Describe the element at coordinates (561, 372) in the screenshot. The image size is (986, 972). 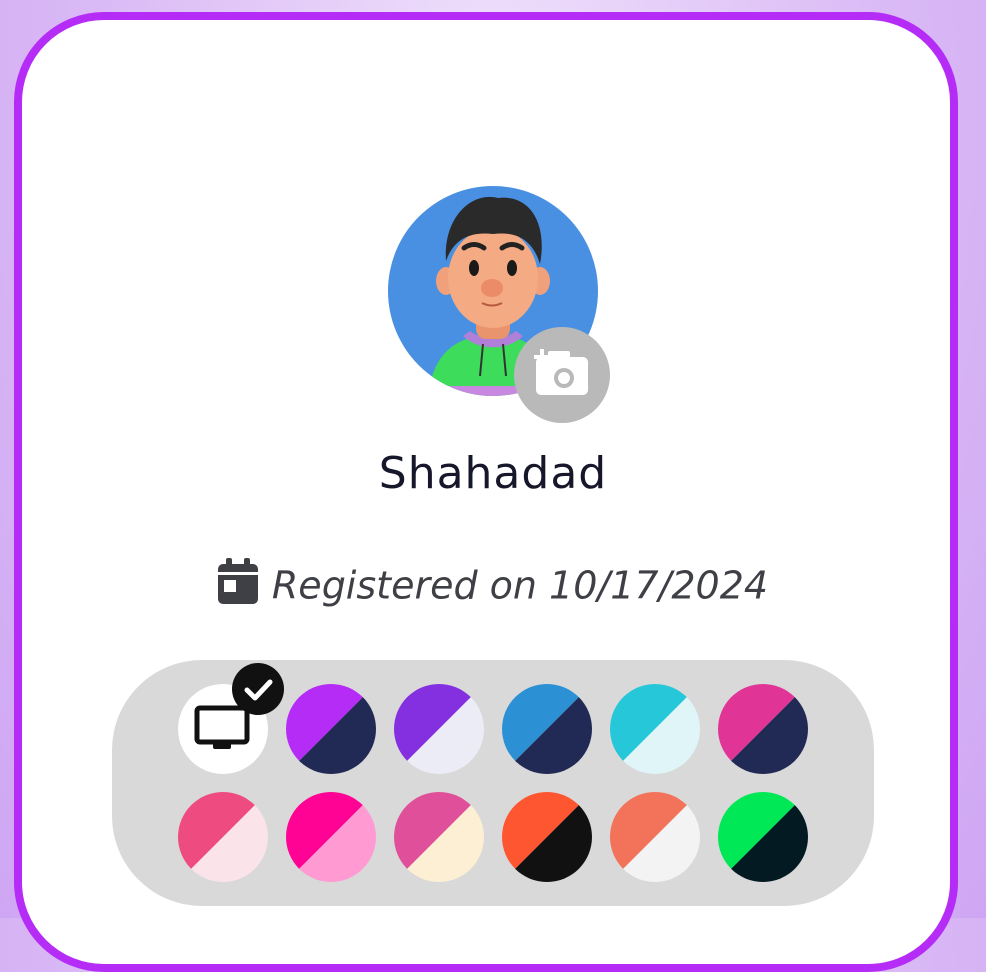
I see `add-photo-icon` at that location.